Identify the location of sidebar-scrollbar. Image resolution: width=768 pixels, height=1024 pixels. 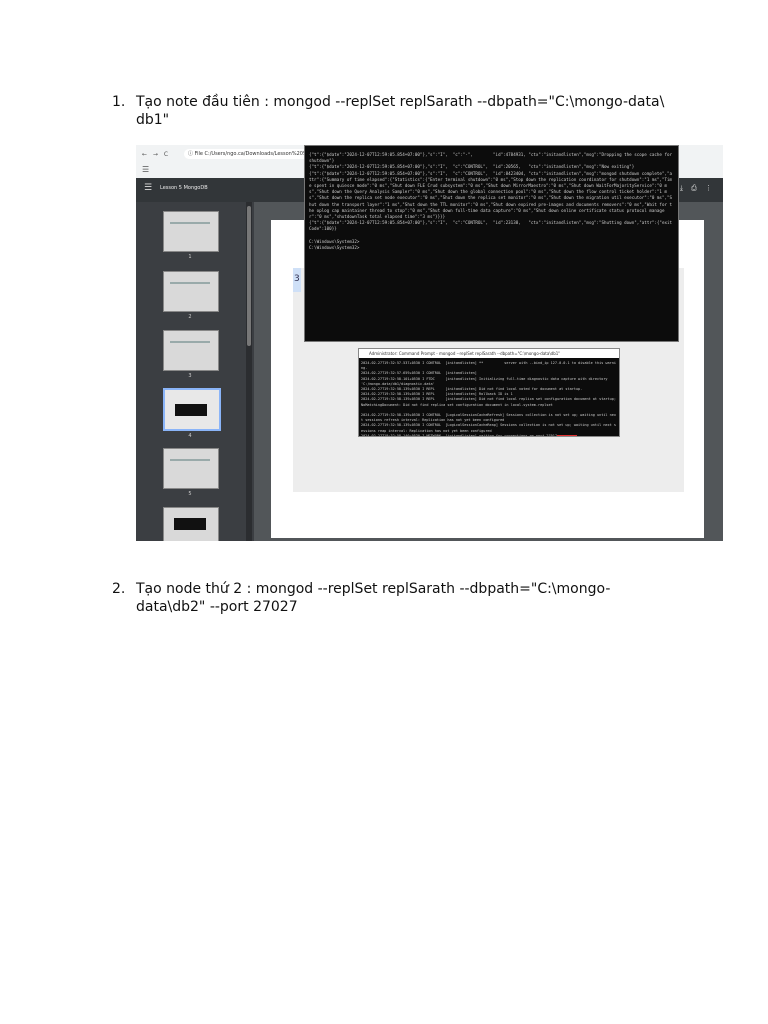
(249, 371).